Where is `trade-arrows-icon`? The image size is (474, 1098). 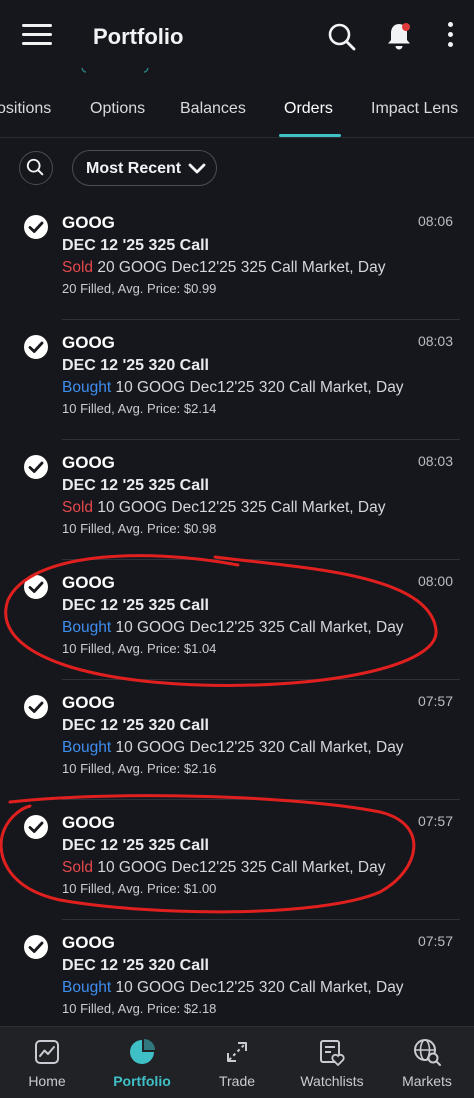
trade-arrows-icon is located at coordinates (237, 1052).